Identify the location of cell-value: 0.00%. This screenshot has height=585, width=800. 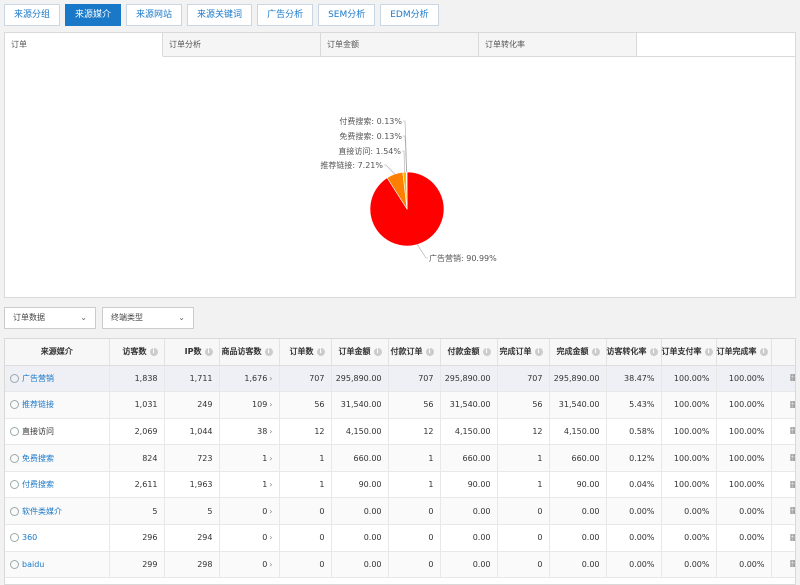
(697, 511).